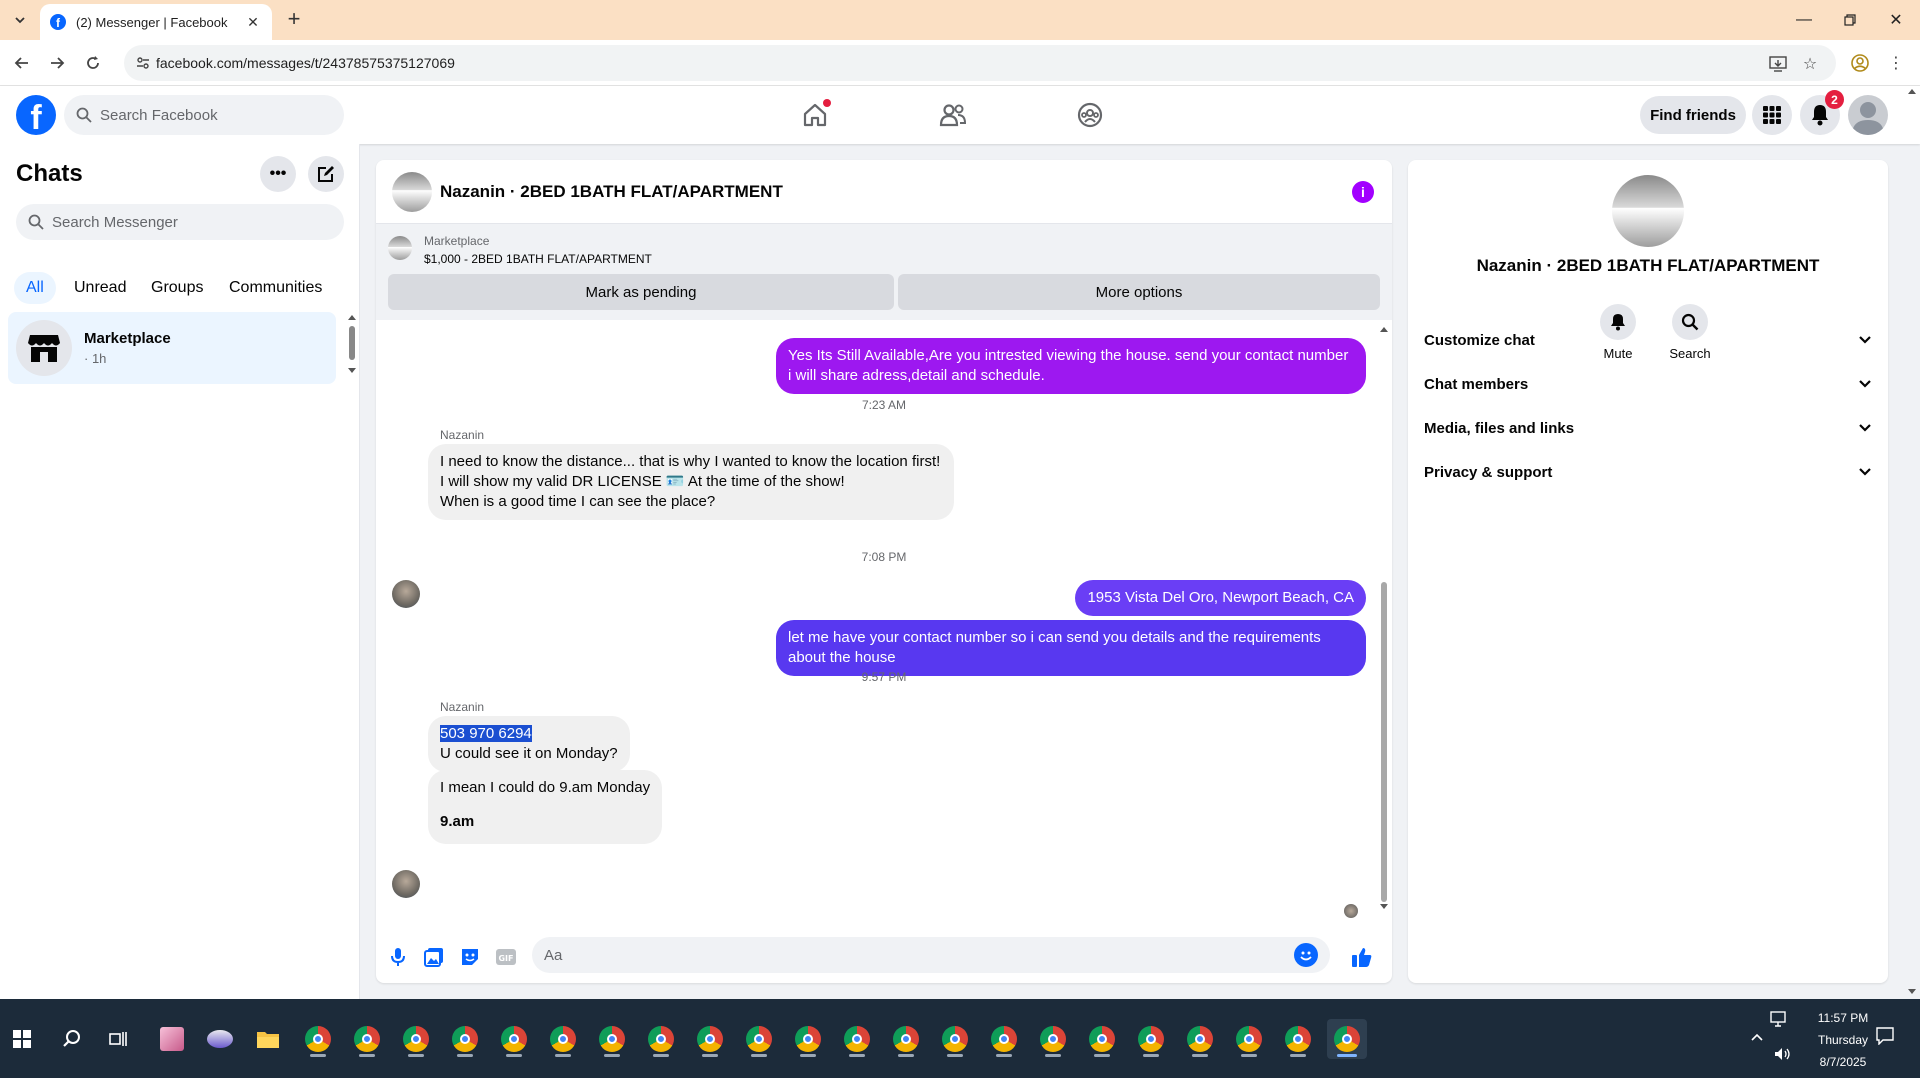 Image resolution: width=1920 pixels, height=1078 pixels. Describe the element at coordinates (398, 957) in the screenshot. I see `microphone-icon` at that location.